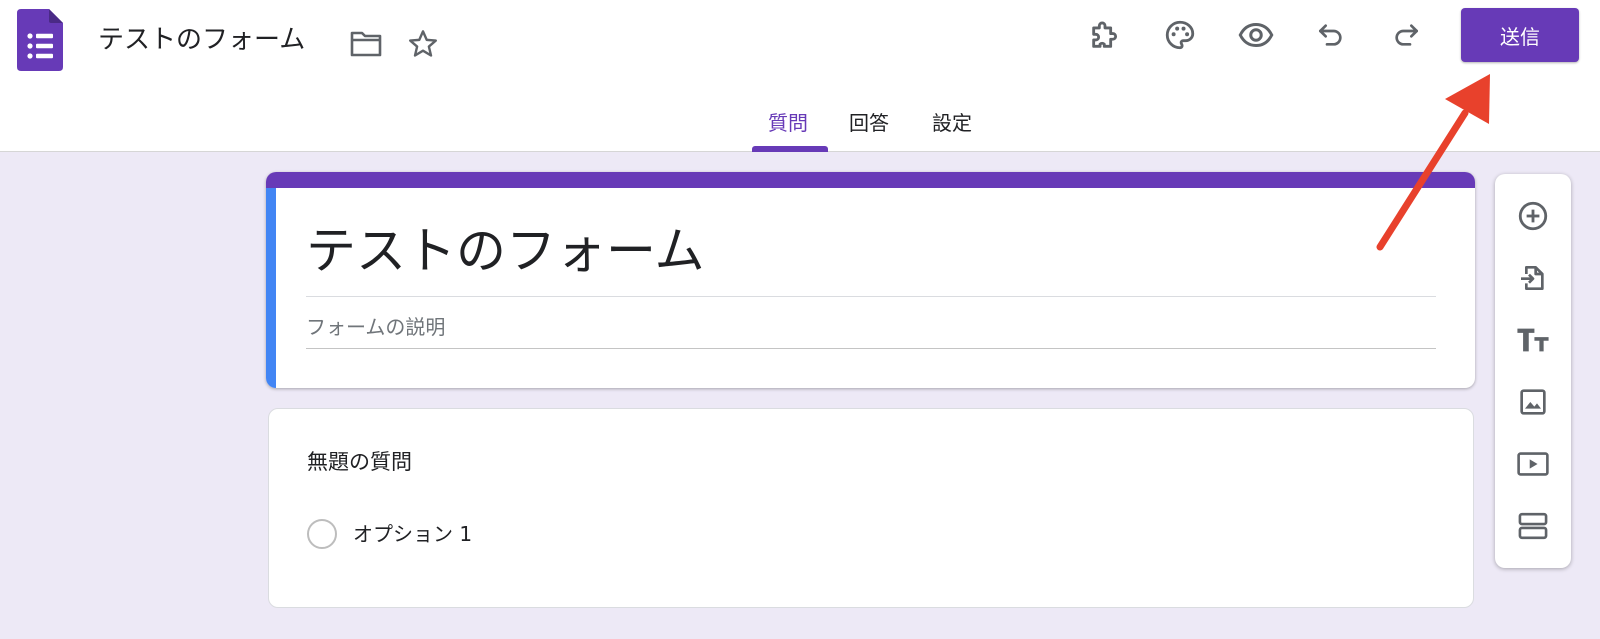  I want to click on add-question-icon, so click(1533, 216).